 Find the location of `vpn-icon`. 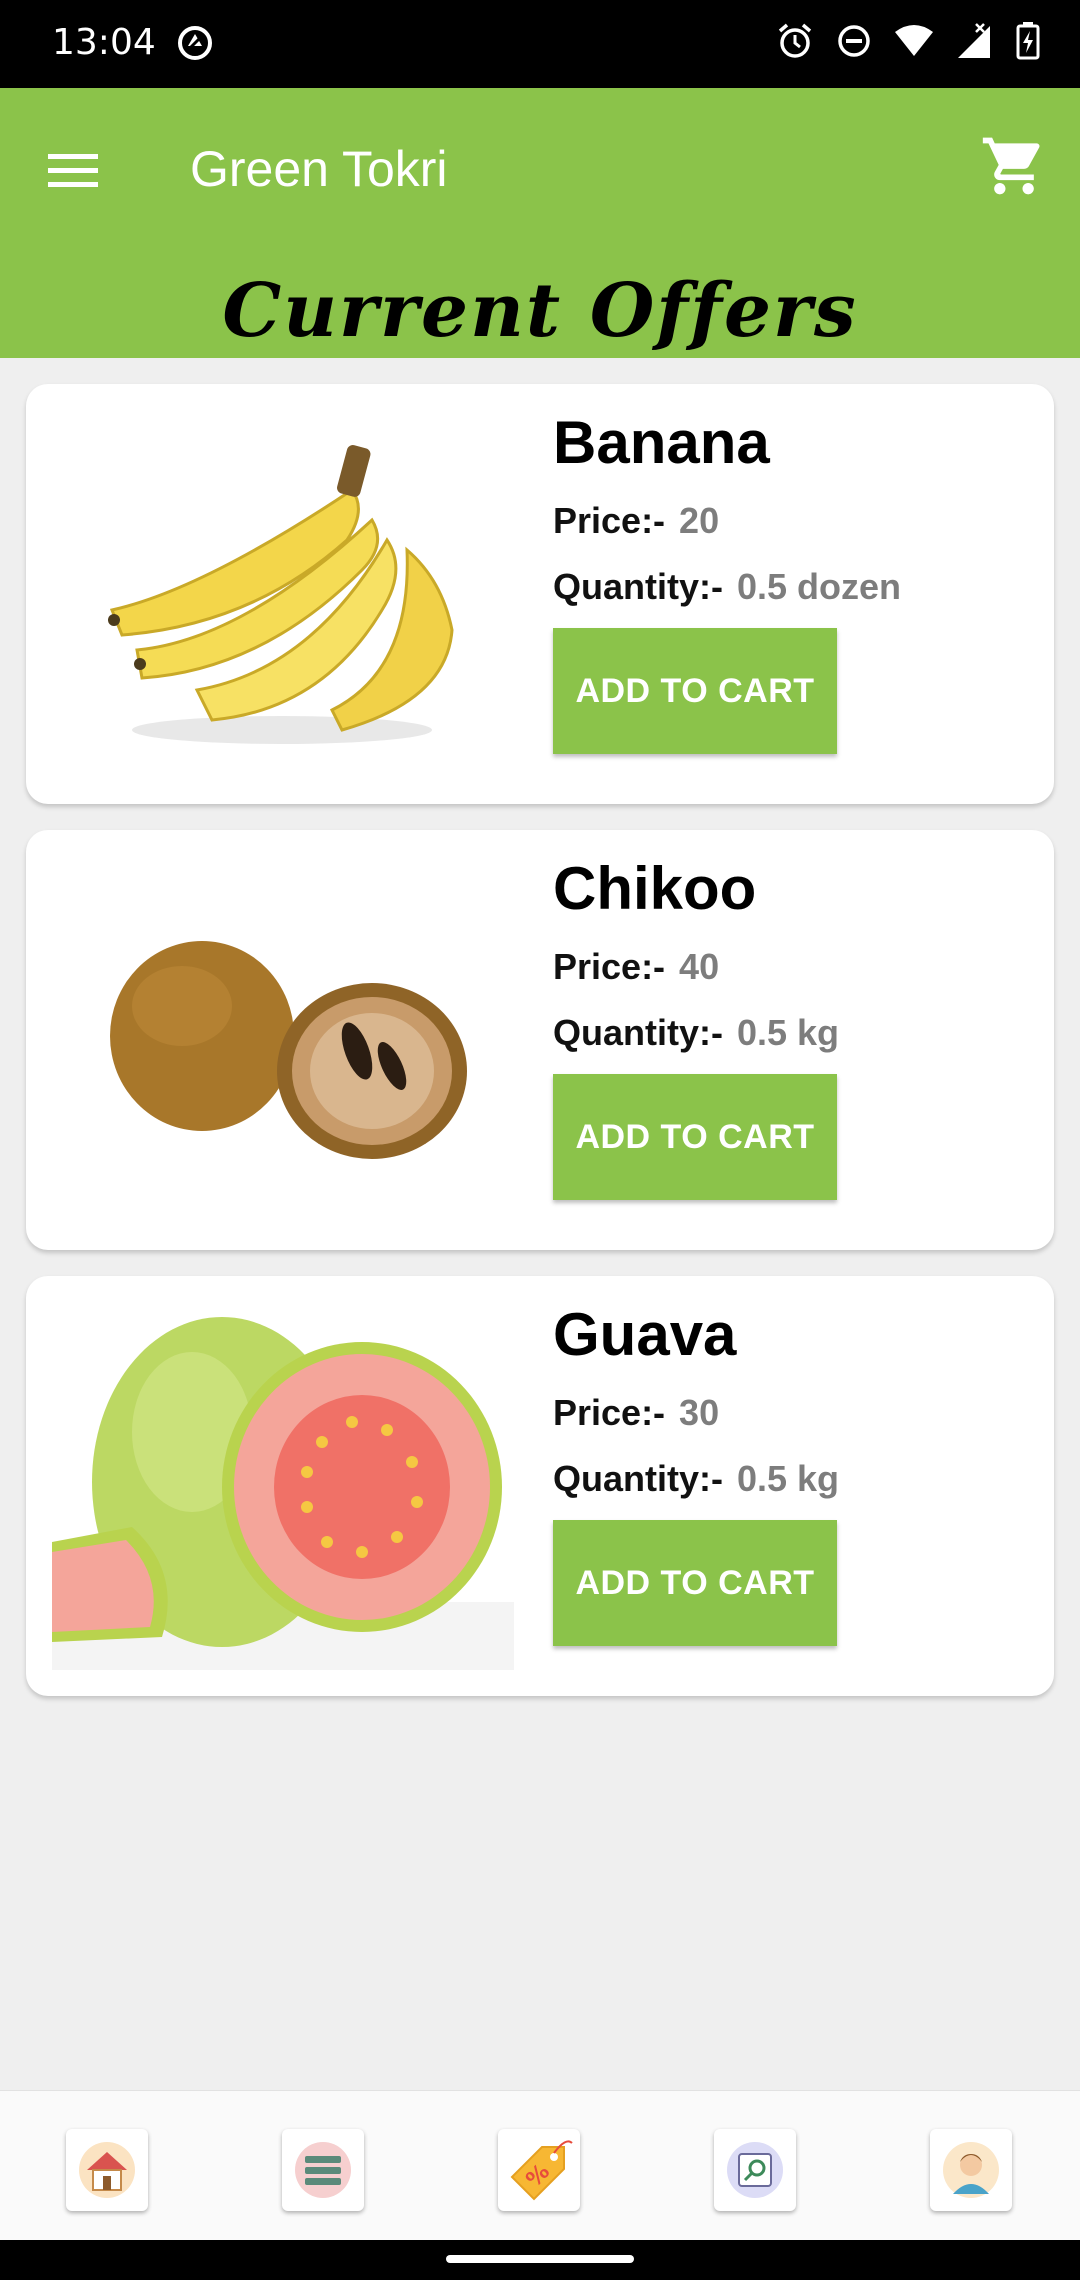

vpn-icon is located at coordinates (195, 43).